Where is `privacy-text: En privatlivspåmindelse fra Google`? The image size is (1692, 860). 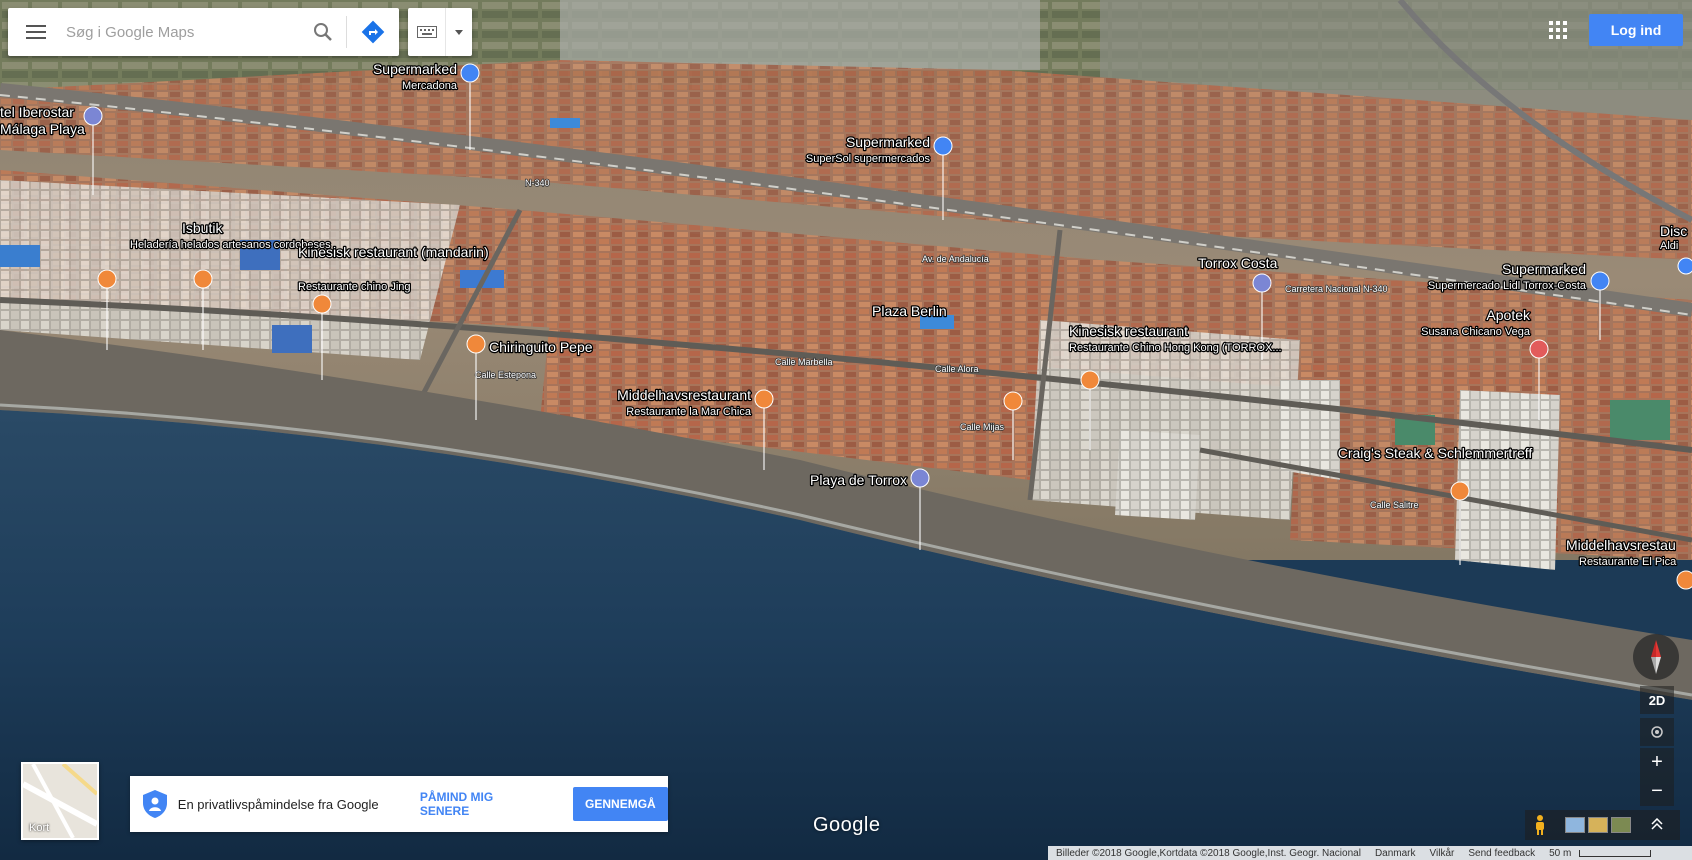 privacy-text: En privatlivspåmindelse fra Google is located at coordinates (278, 804).